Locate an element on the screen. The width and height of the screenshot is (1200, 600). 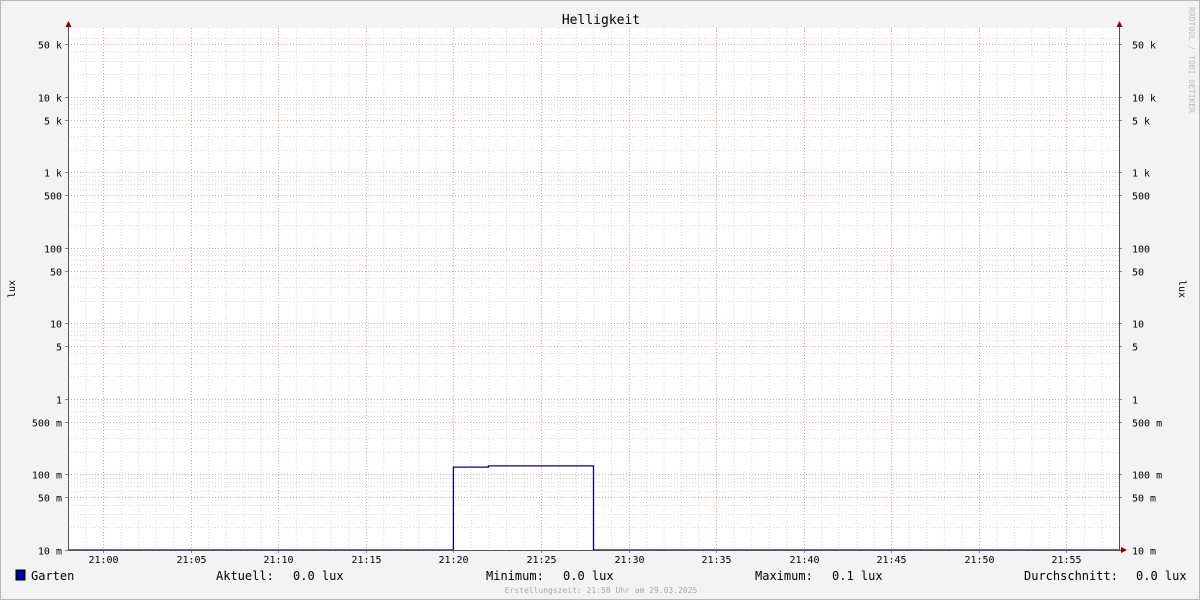
y-tick-label-left: 10 m is located at coordinates (50, 552).